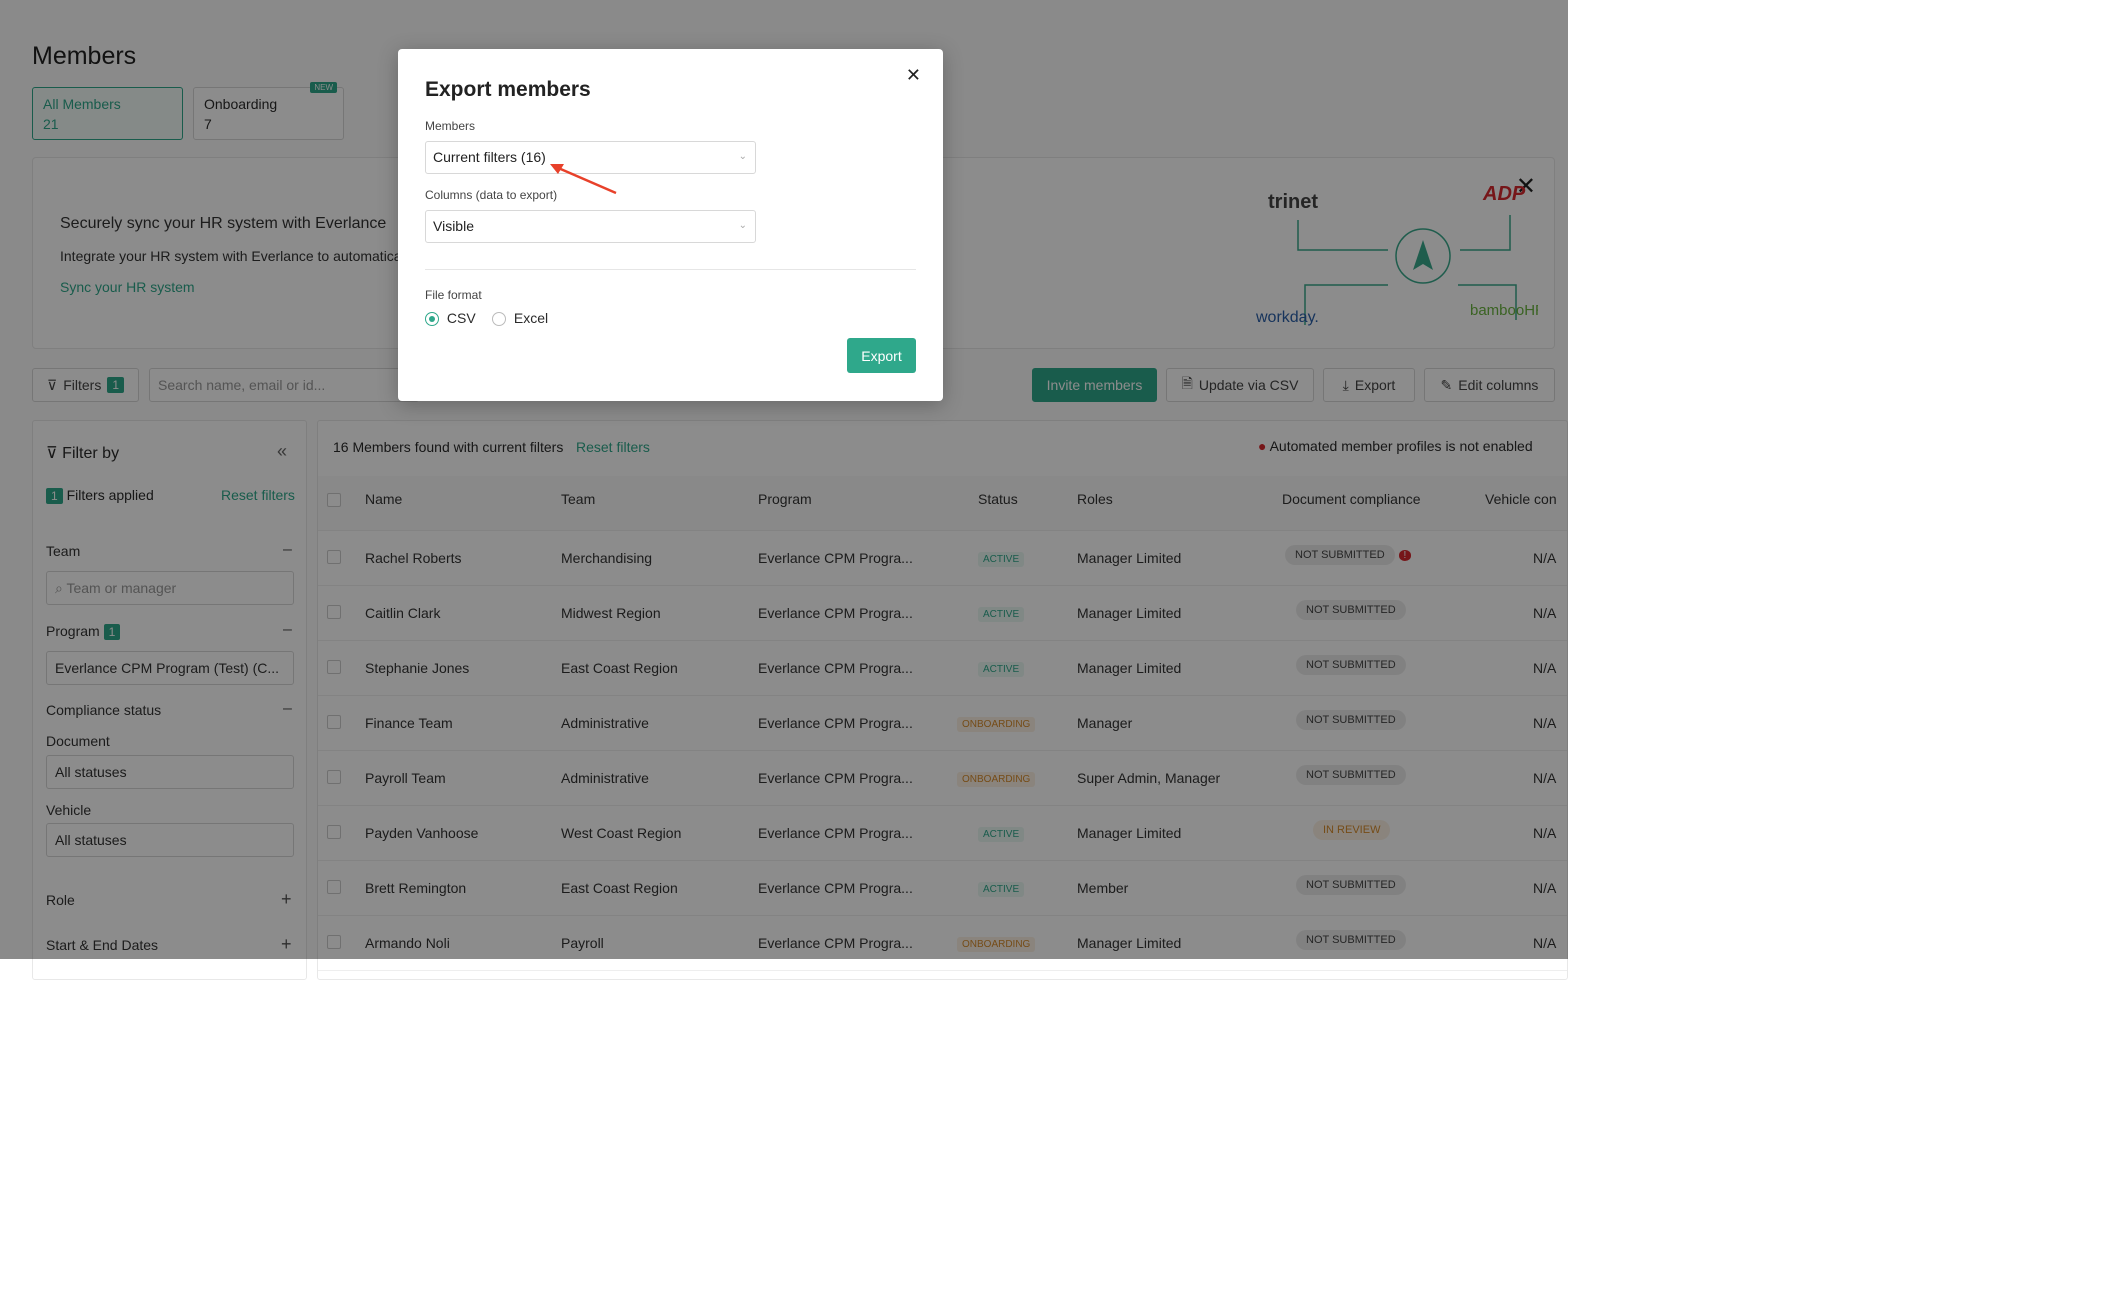  What do you see at coordinates (461, 318) in the screenshot?
I see `csv-label: CSV` at bounding box center [461, 318].